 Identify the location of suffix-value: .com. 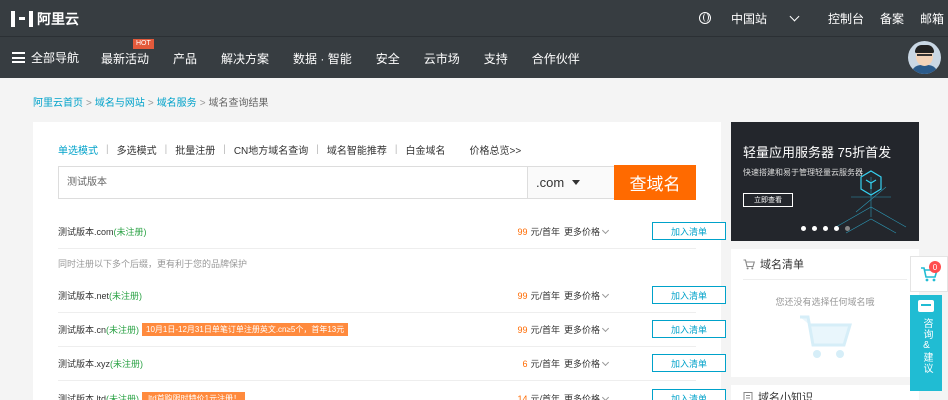
(550, 182).